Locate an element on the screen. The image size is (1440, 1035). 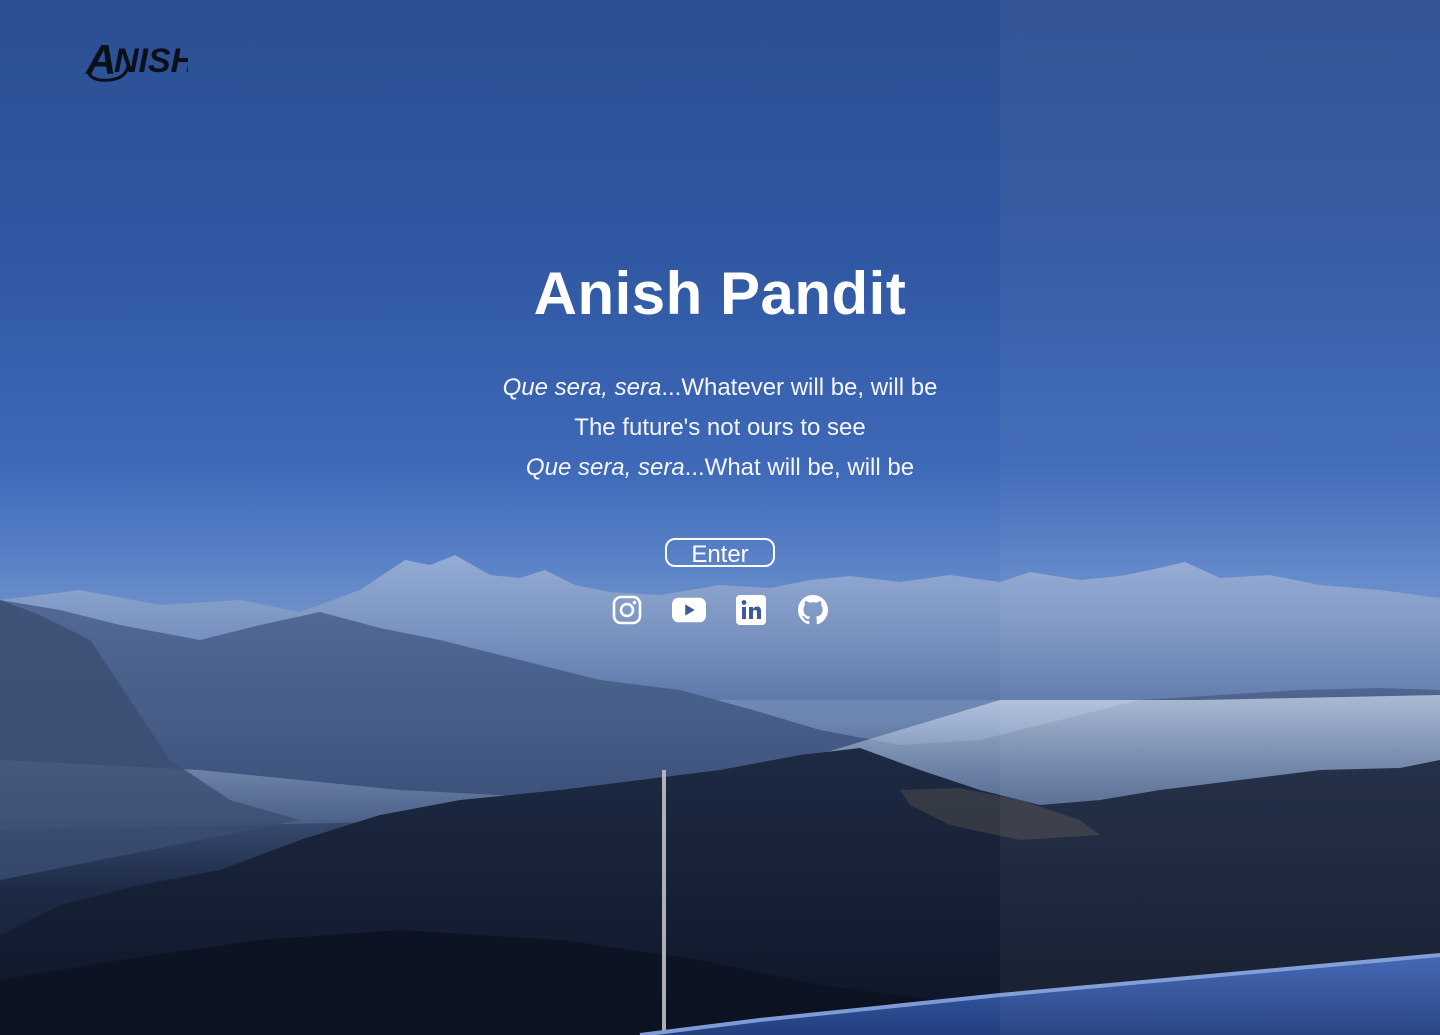
linkedin-link is located at coordinates (751, 610).